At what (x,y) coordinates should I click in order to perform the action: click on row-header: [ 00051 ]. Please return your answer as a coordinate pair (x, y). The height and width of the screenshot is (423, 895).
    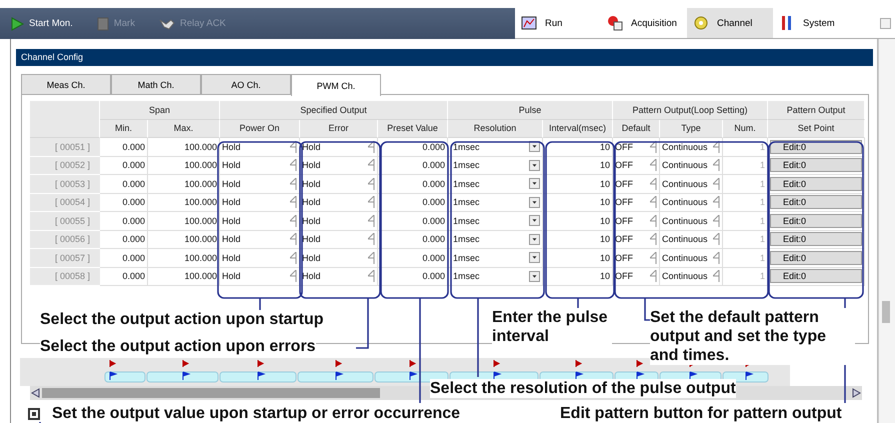
    Looking at the image, I should click on (65, 147).